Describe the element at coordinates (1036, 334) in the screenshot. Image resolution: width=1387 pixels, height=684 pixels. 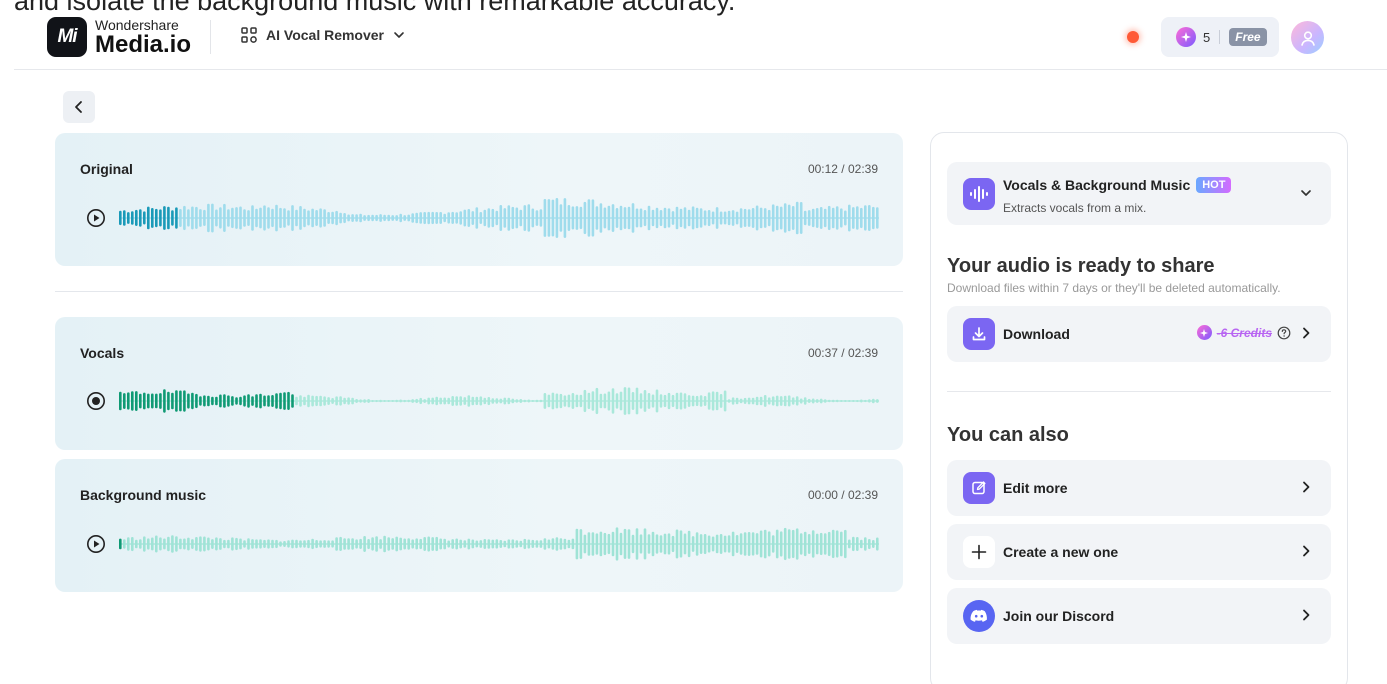
I see `download-label: Download` at that location.